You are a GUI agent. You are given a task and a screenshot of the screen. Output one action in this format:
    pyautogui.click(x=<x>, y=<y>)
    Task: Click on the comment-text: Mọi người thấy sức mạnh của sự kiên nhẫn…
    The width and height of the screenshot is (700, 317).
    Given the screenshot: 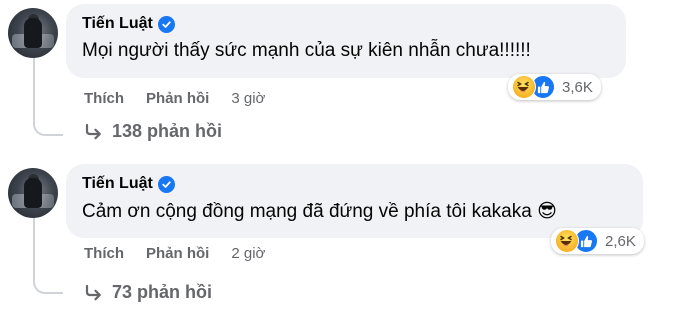 What is the action you would take?
    pyautogui.click(x=306, y=50)
    